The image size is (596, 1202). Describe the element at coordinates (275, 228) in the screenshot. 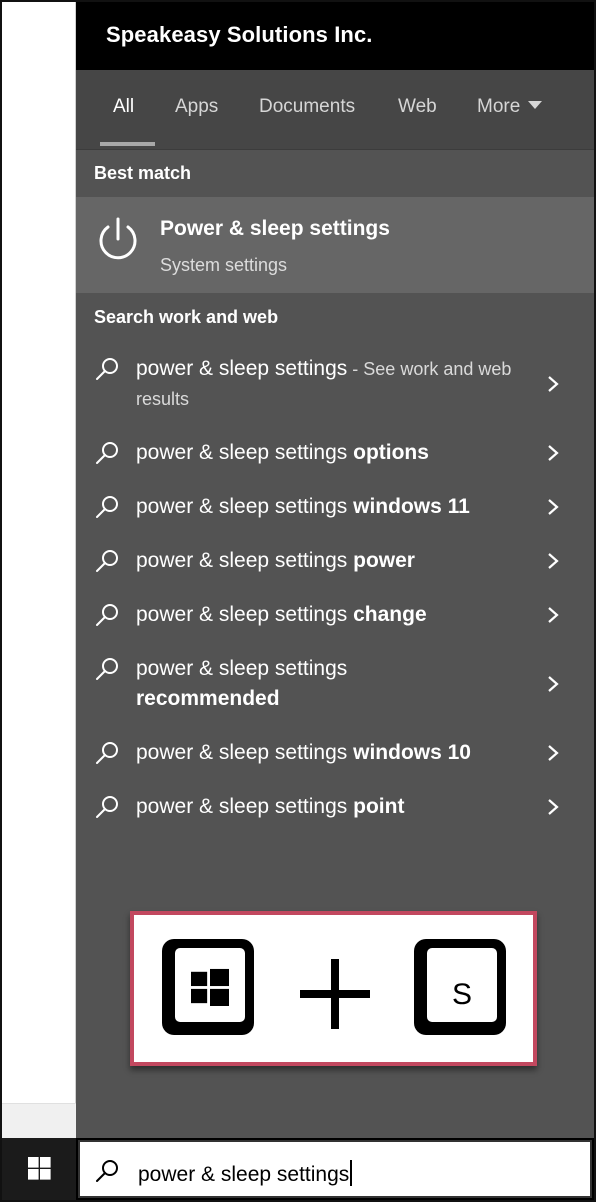

I see `best-match-title: Power & sleep settings` at that location.